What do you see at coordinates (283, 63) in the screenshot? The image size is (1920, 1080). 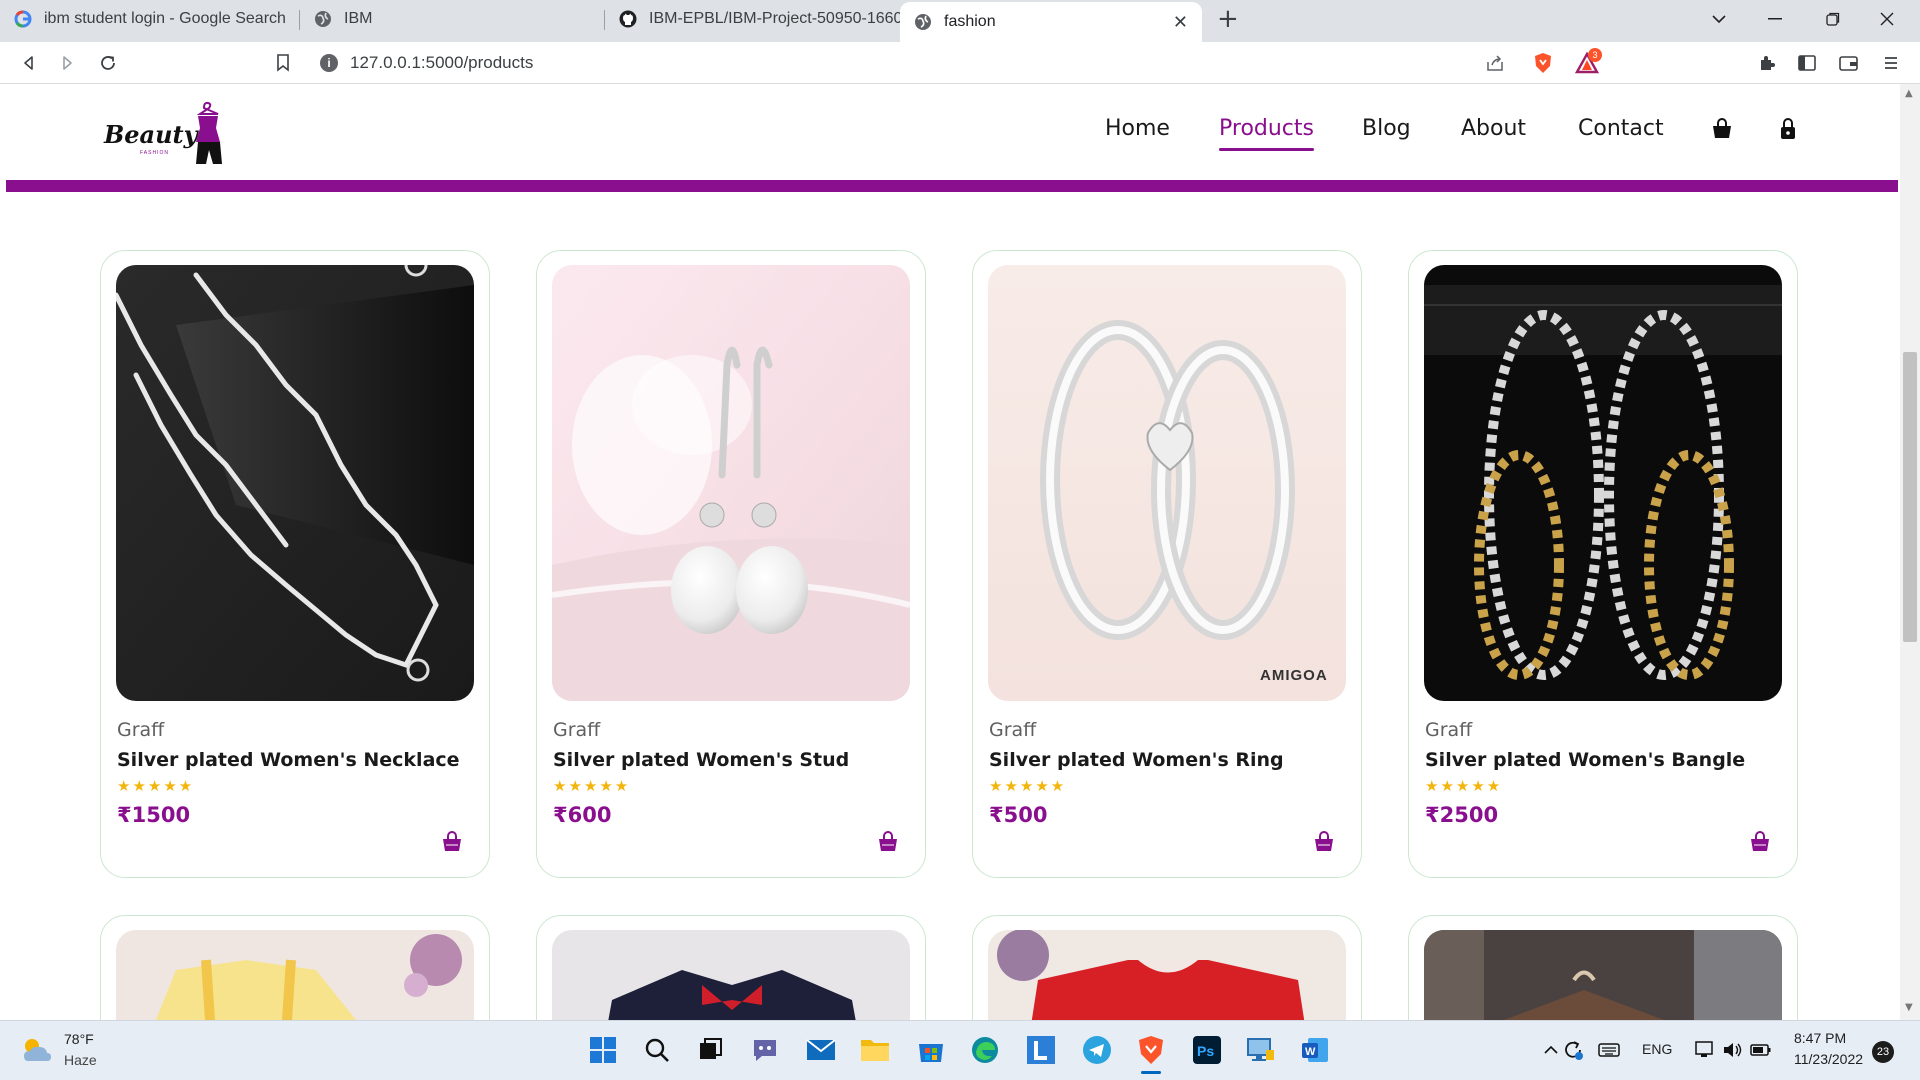 I see `bookmark-icon` at bounding box center [283, 63].